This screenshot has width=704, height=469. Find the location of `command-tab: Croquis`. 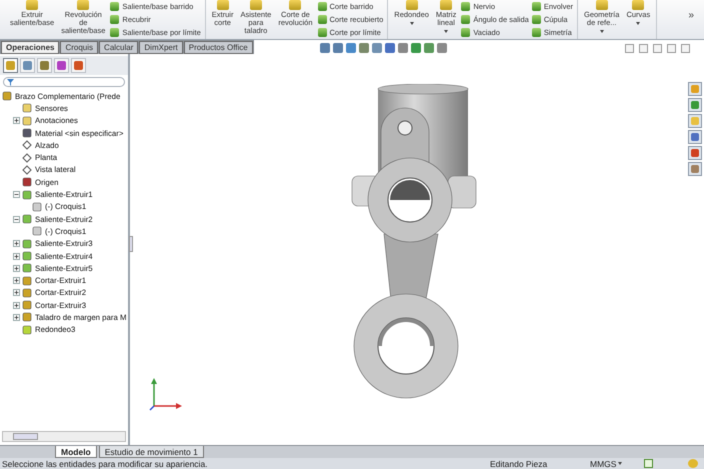

command-tab: Croquis is located at coordinates (79, 47).